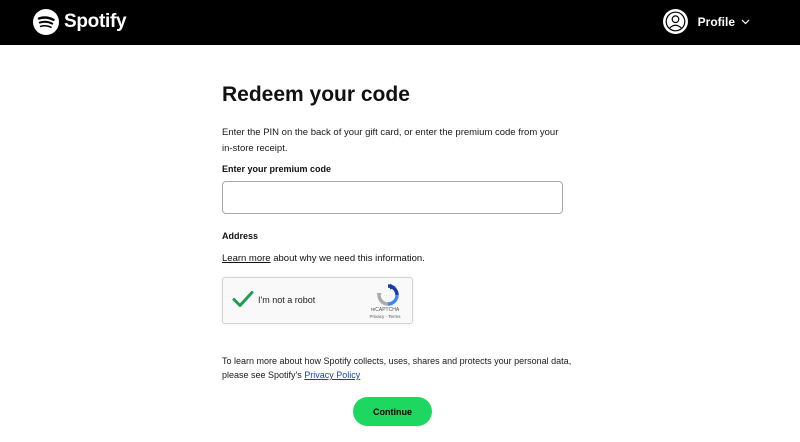 Image resolution: width=800 pixels, height=442 pixels. Describe the element at coordinates (716, 21) in the screenshot. I see `profile-label: Profile` at that location.